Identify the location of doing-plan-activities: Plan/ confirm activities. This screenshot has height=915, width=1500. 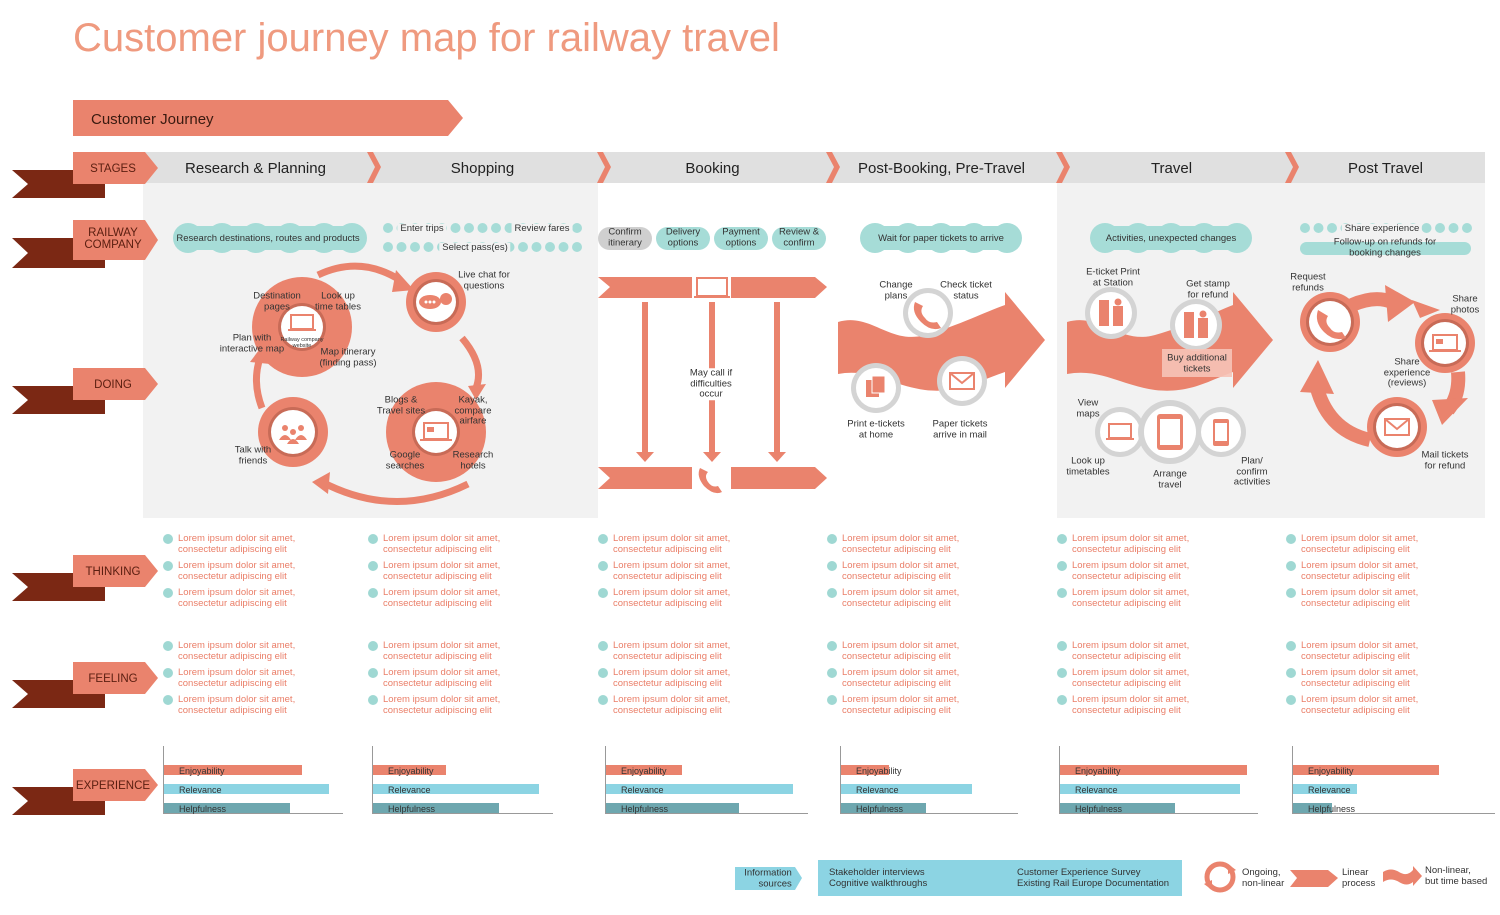
(1252, 471).